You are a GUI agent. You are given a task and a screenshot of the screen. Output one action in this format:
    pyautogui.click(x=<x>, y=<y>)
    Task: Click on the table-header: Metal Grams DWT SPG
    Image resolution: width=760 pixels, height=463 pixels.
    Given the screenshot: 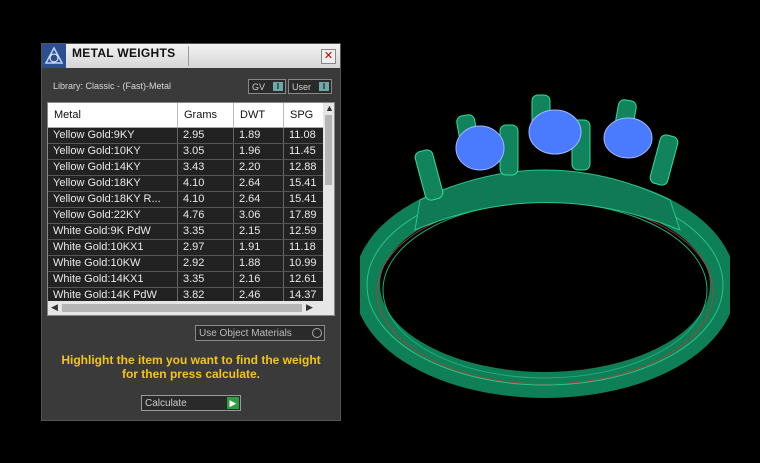 What is the action you would take?
    pyautogui.click(x=186, y=115)
    